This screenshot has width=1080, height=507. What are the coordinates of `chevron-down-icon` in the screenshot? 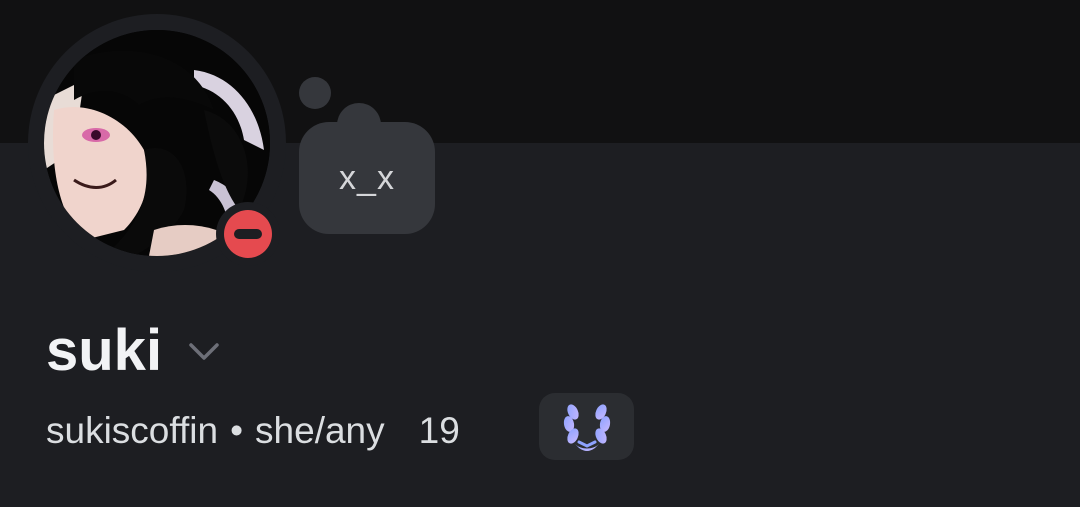 It's located at (204, 351).